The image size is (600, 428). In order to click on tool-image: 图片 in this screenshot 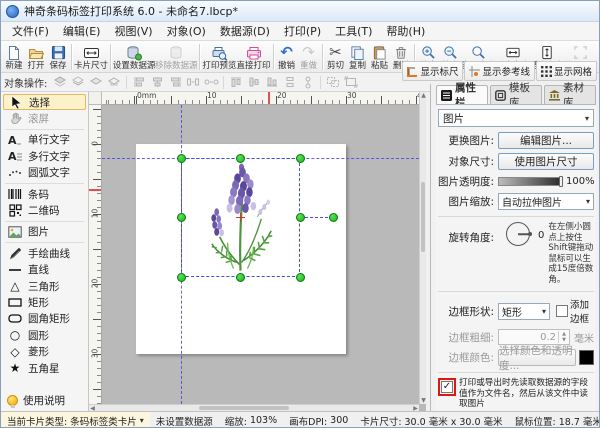, I will do `click(44, 232)`.